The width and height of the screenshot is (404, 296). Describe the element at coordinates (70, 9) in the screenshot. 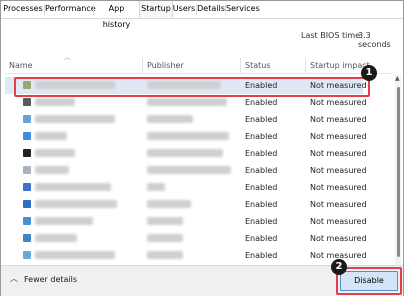

I see `tab-performance: Performance` at that location.